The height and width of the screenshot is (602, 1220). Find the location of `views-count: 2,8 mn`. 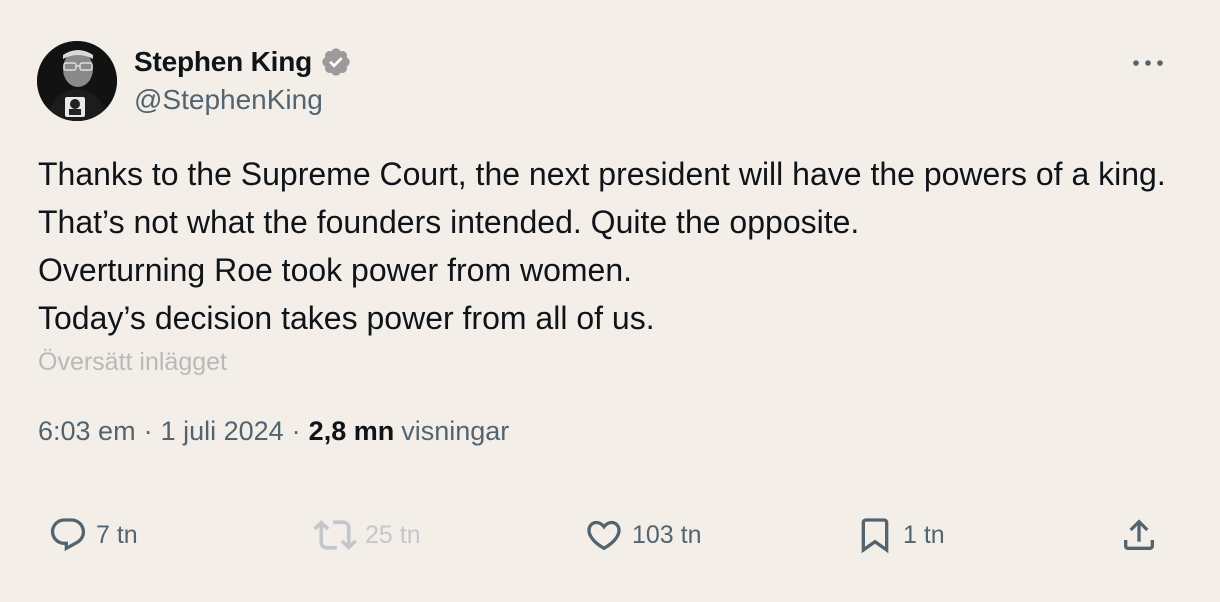

views-count: 2,8 mn is located at coordinates (352, 431).